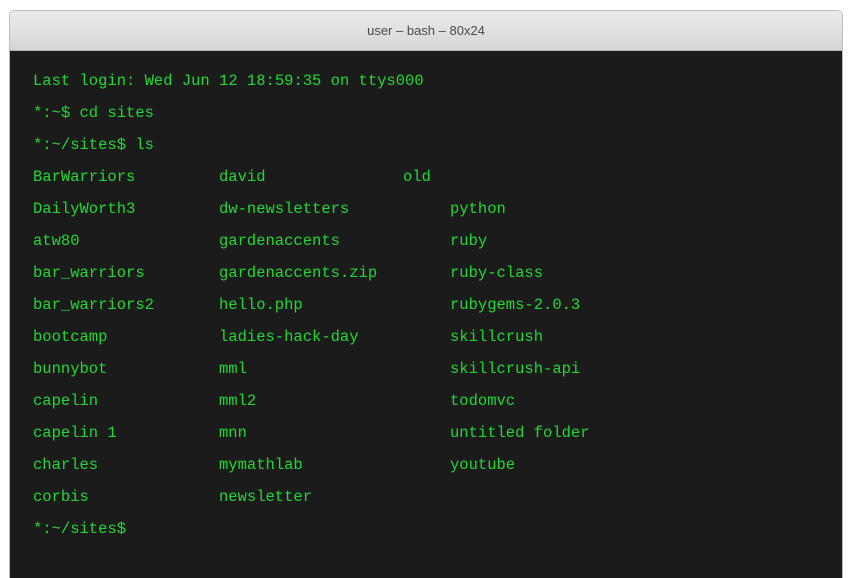 The height and width of the screenshot is (578, 849). Describe the element at coordinates (437, 439) in the screenshot. I see `listing-row: capelin 1 mnn untitled folder` at that location.